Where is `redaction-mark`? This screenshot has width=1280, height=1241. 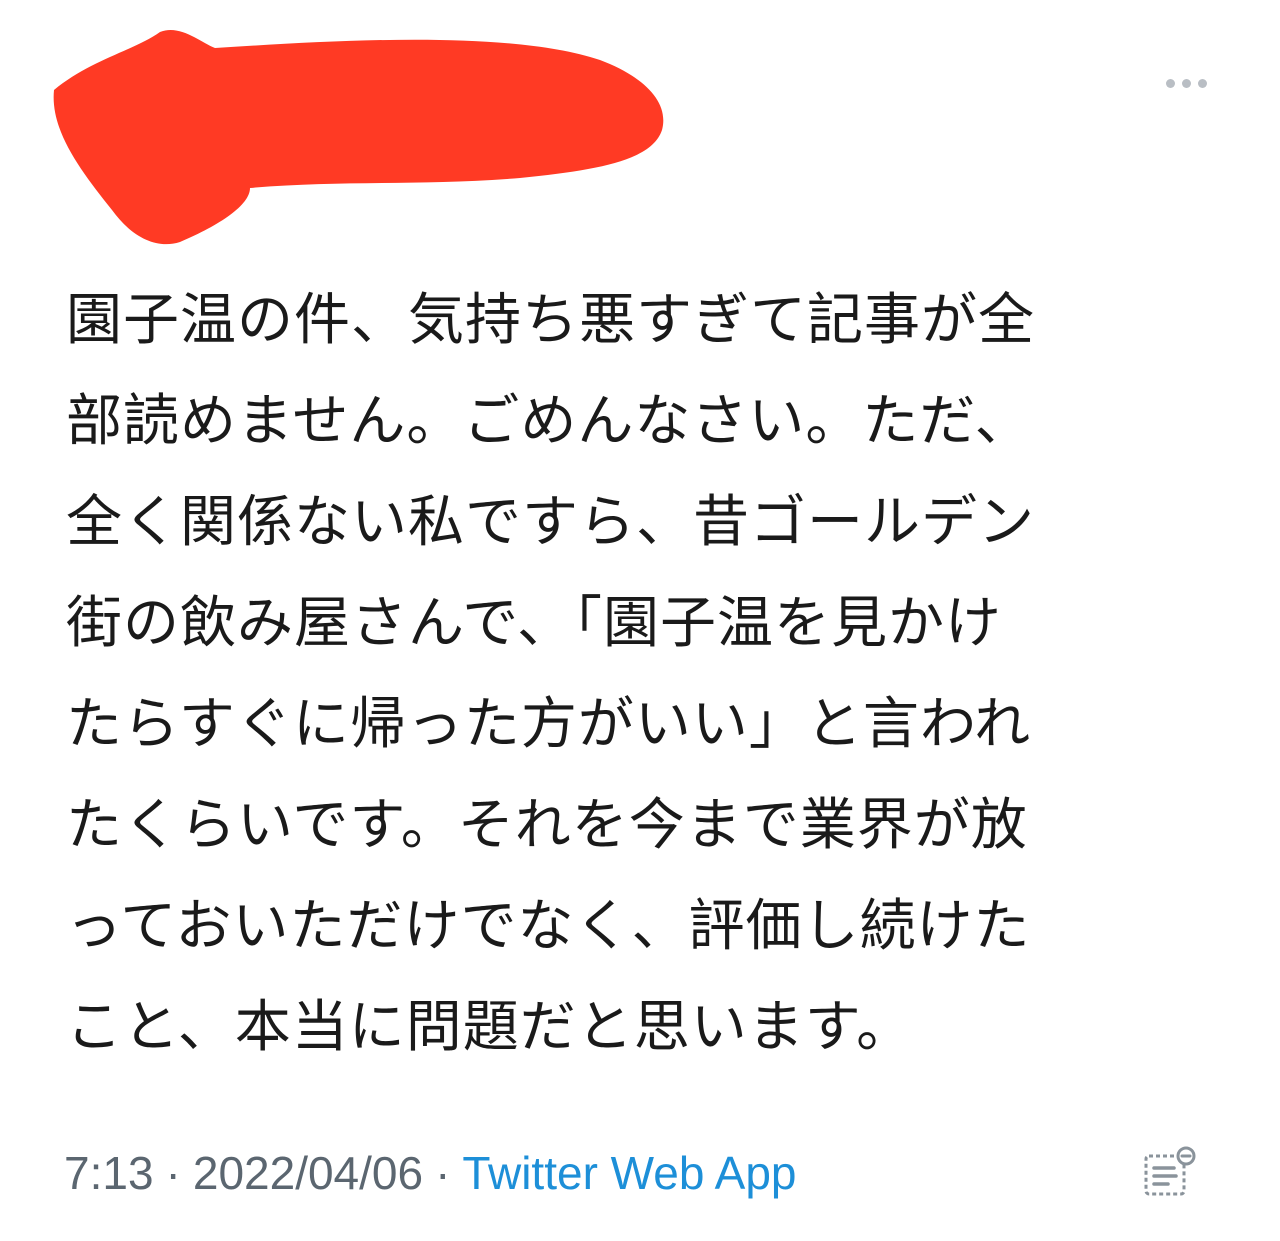
redaction-mark is located at coordinates (358, 137).